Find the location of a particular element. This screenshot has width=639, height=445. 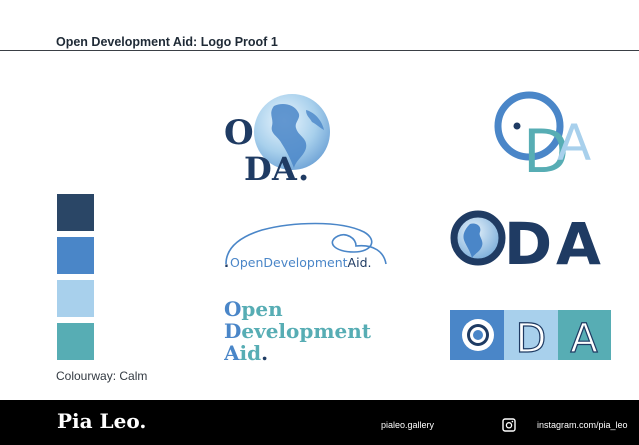

logo-bold-oda: D A is located at coordinates (525, 241).